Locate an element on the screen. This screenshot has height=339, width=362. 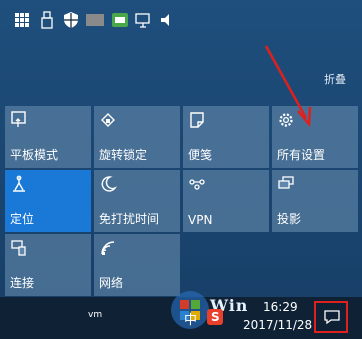
network-icon is located at coordinates (108, 248).